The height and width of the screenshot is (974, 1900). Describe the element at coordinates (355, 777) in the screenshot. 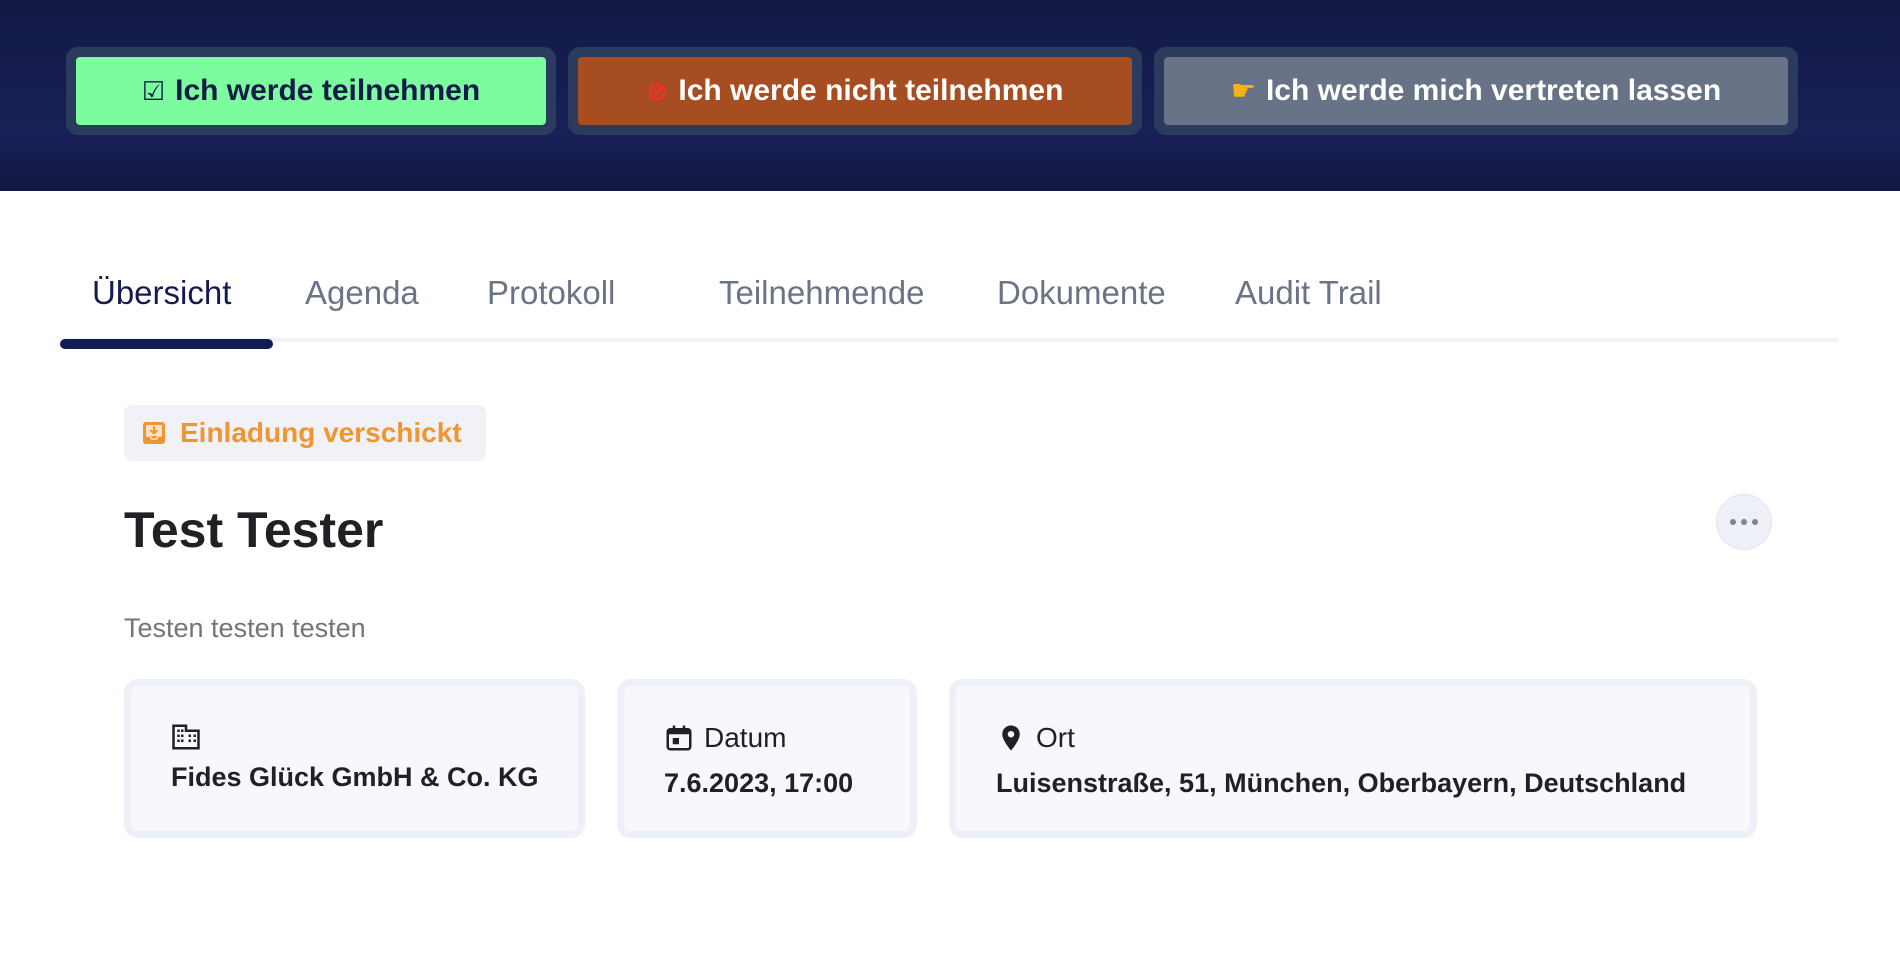

I see `organization-name: Fides Glück GmbH & Co. KG` at that location.